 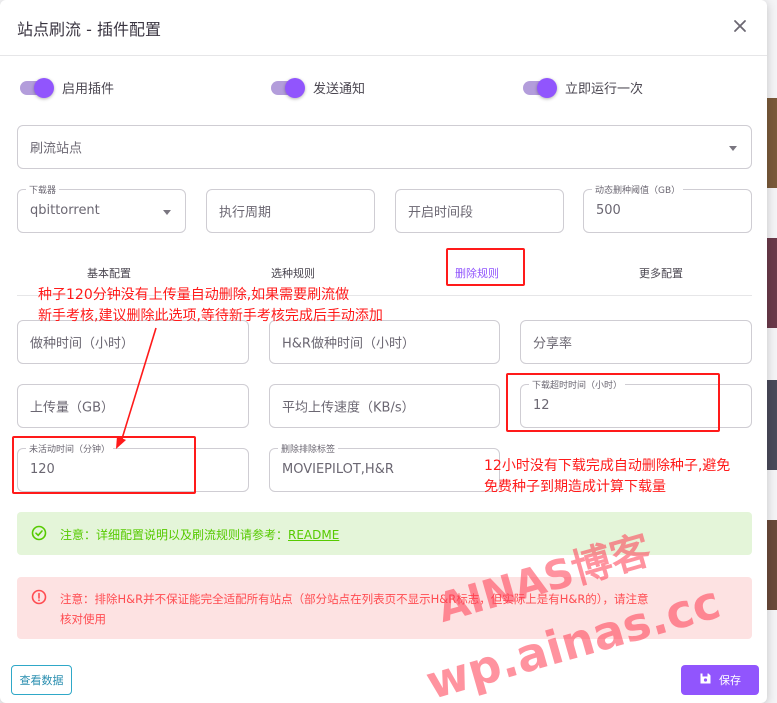 I want to click on view-data-button: 查看数据, so click(x=41, y=680).